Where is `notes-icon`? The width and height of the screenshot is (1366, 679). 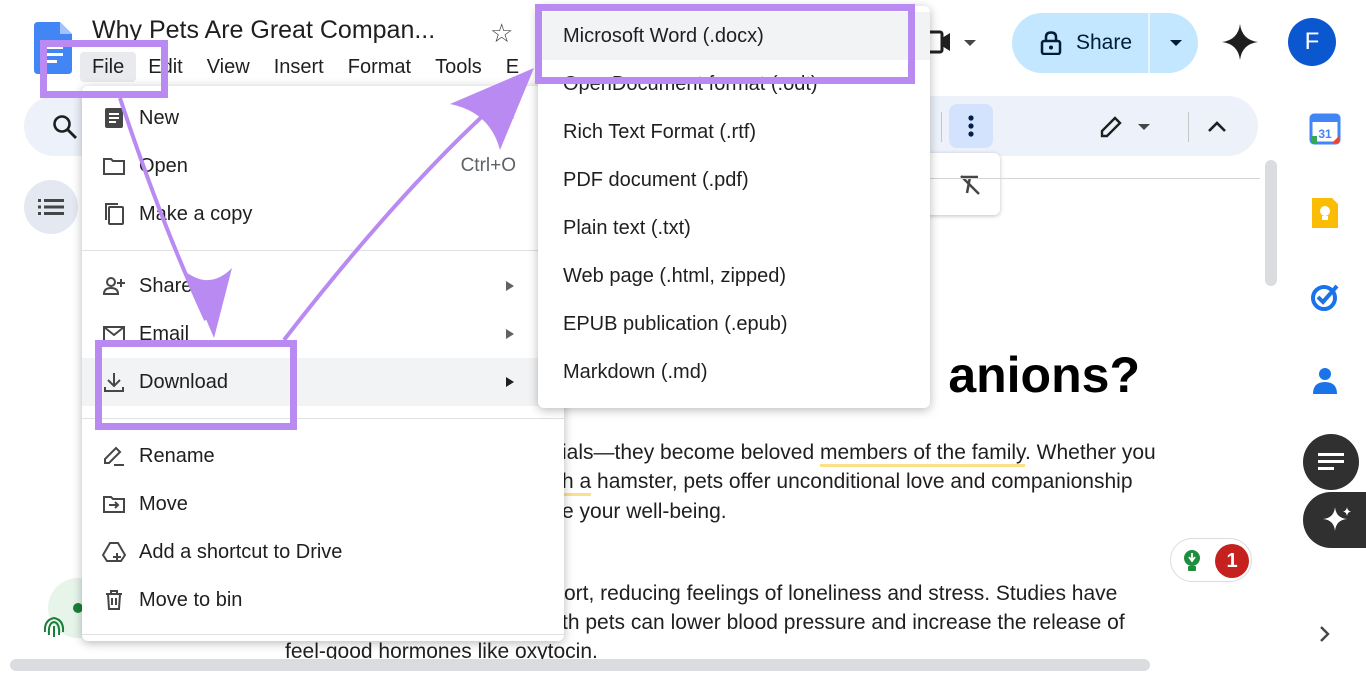 notes-icon is located at coordinates (1331, 461).